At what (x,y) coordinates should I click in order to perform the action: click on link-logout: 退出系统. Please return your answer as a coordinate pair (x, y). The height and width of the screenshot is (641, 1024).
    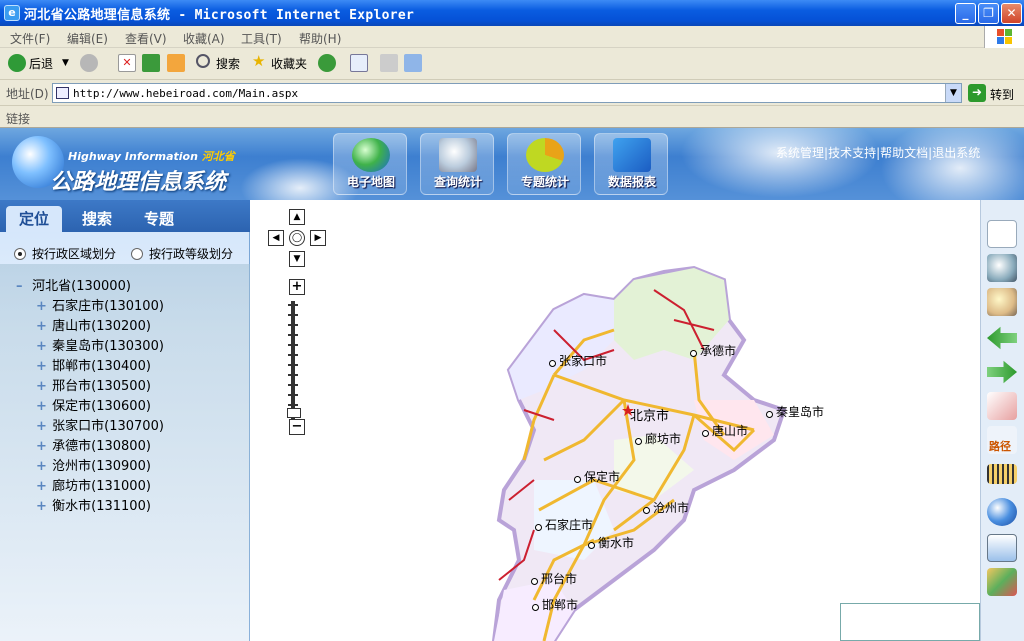
    Looking at the image, I should click on (956, 153).